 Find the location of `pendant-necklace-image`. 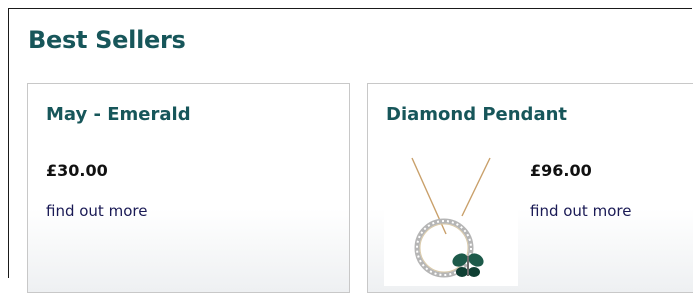

pendant-necklace-image is located at coordinates (451, 221).